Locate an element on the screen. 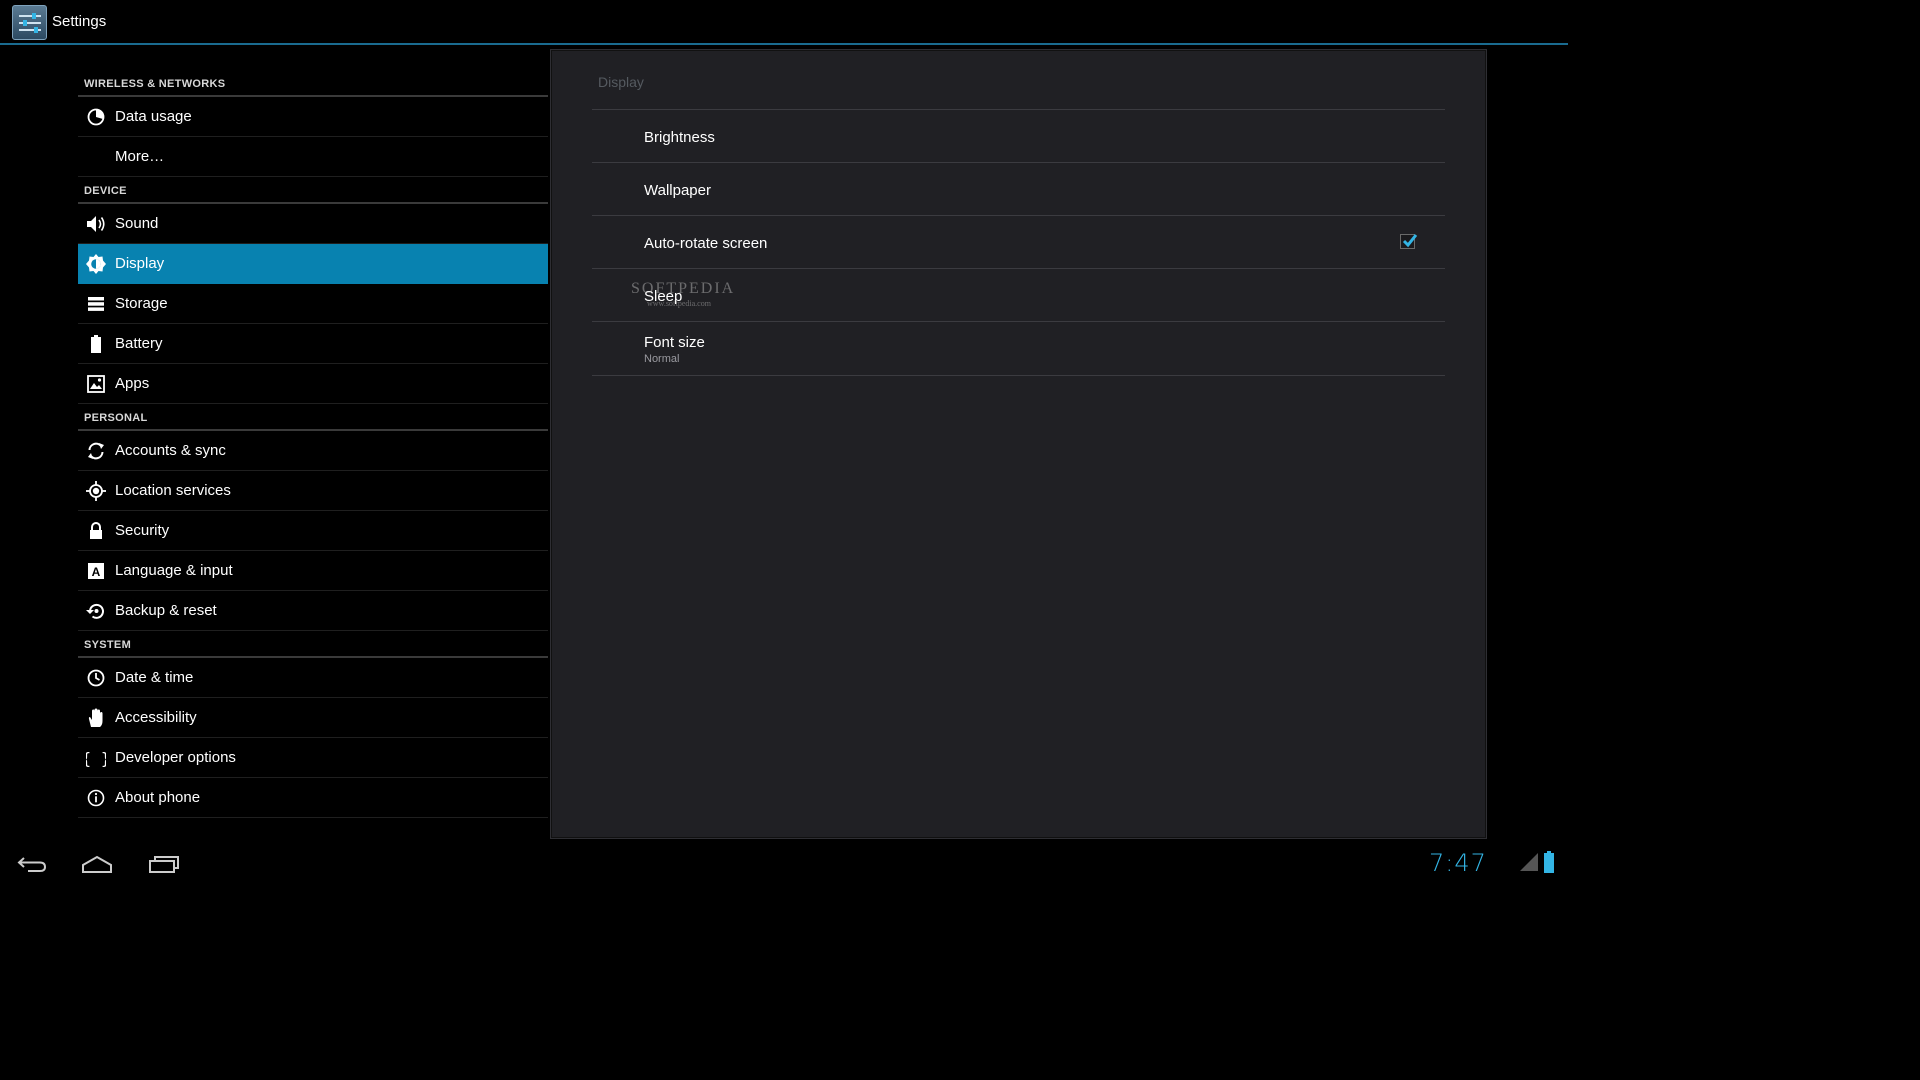  keyboard-a-icon: A is located at coordinates (96, 571).